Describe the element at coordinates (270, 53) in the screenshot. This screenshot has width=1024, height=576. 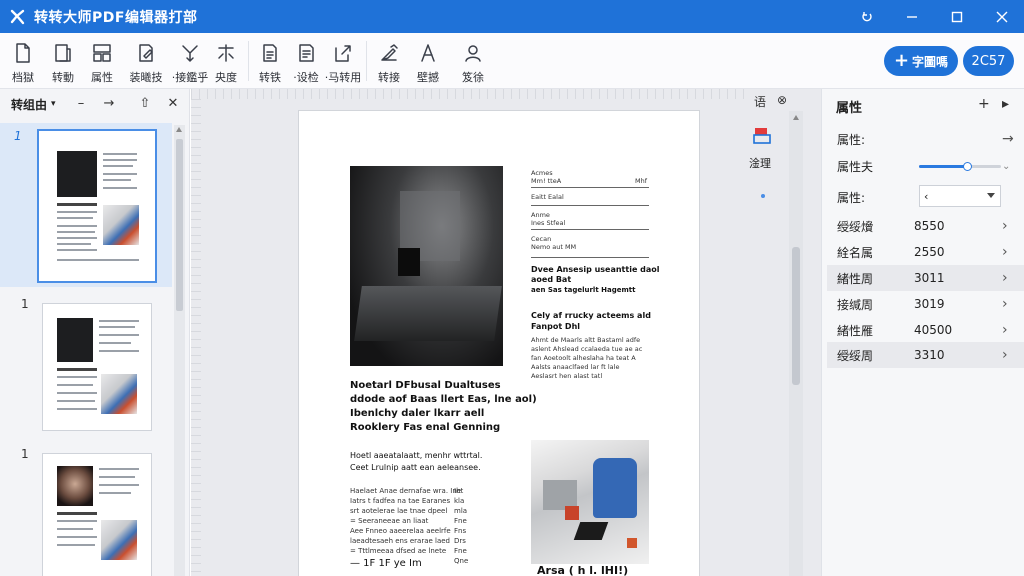
I see `convert-icon` at that location.